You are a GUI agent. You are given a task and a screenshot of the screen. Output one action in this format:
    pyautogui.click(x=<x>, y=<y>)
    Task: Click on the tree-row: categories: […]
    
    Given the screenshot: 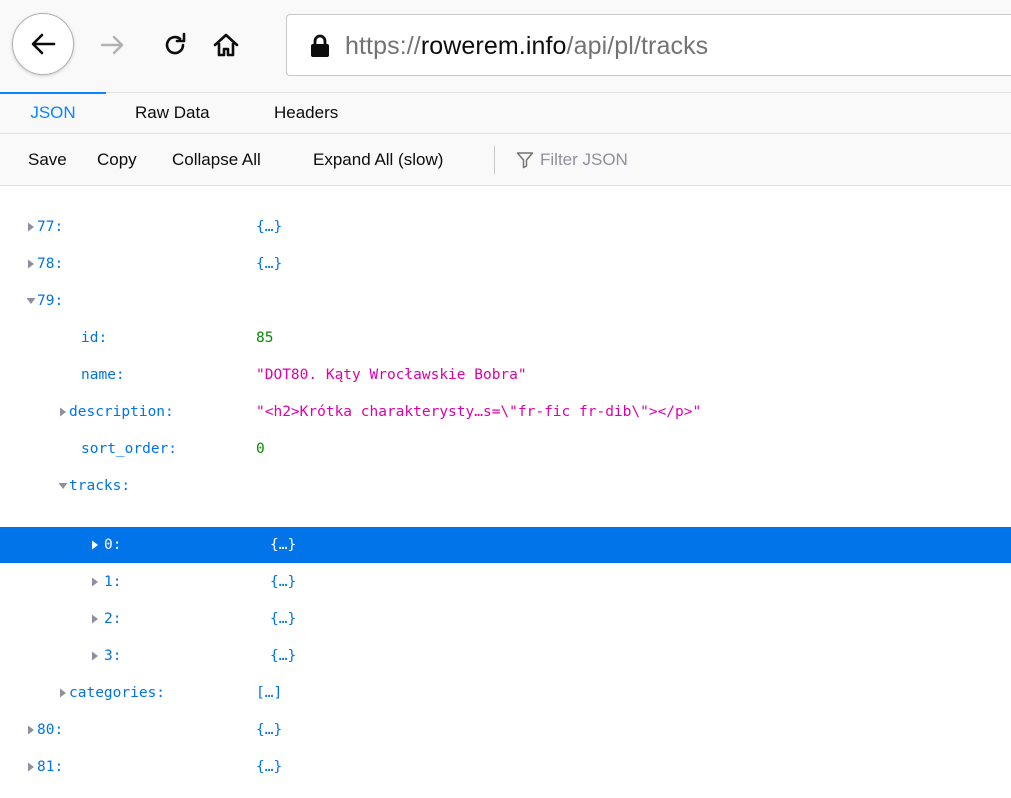 What is the action you would take?
    pyautogui.click(x=505, y=693)
    